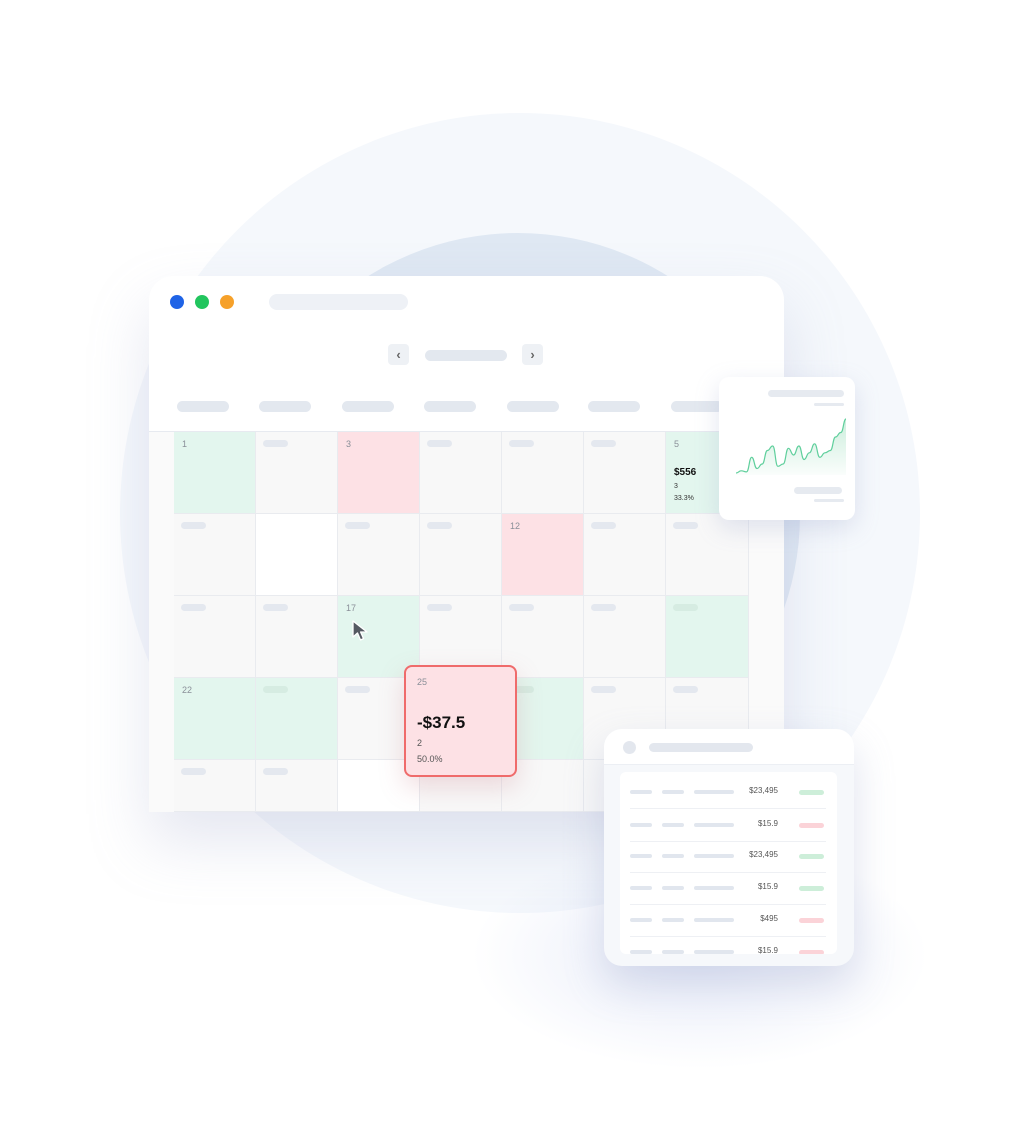 The height and width of the screenshot is (1134, 1034). What do you see at coordinates (177, 302) in the screenshot?
I see `window-dot-blue` at bounding box center [177, 302].